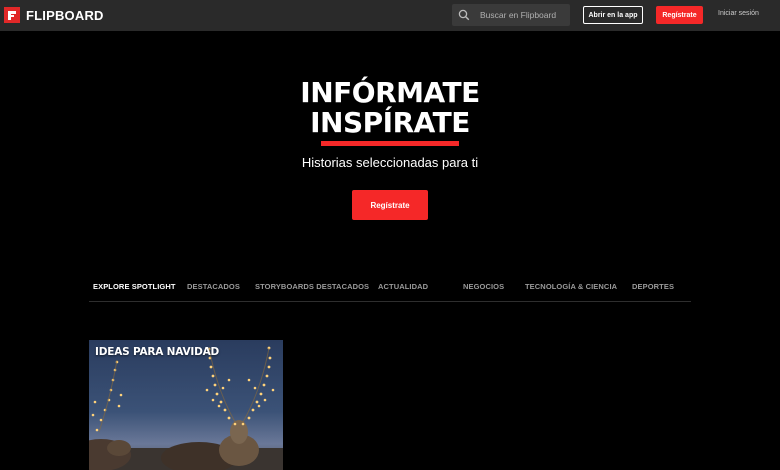 The height and width of the screenshot is (470, 780). Describe the element at coordinates (390, 162) in the screenshot. I see `hero-subtitle: Historias seleccionadas para ti` at that location.